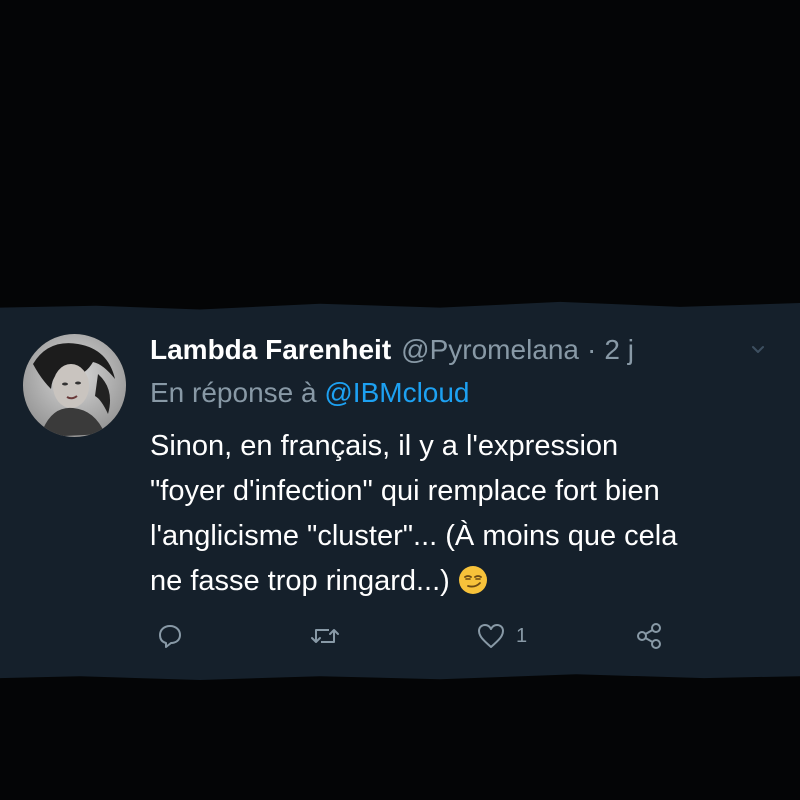 The width and height of the screenshot is (800, 800). I want to click on reply-button, so click(170, 636).